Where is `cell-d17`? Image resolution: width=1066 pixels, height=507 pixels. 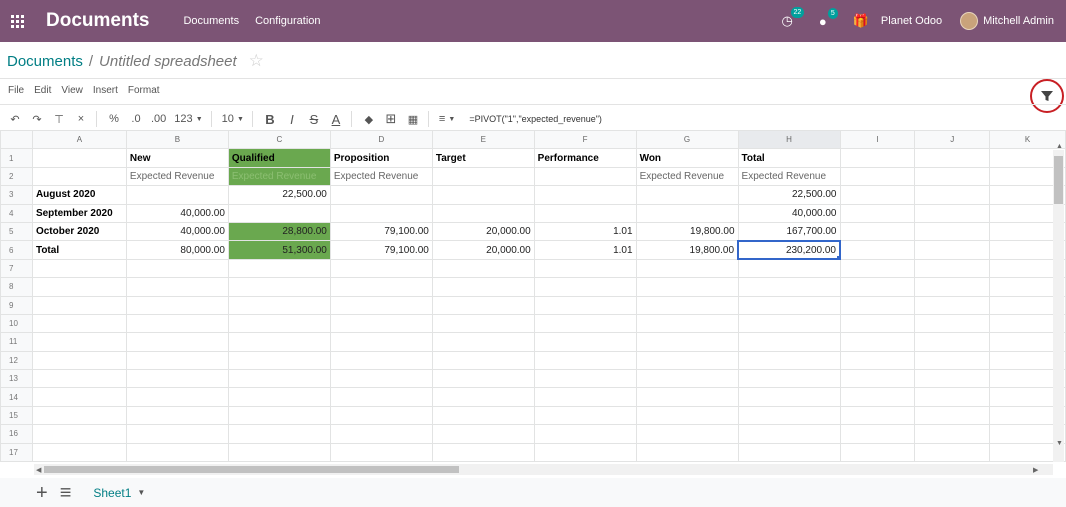
cell-d17 is located at coordinates (381, 452).